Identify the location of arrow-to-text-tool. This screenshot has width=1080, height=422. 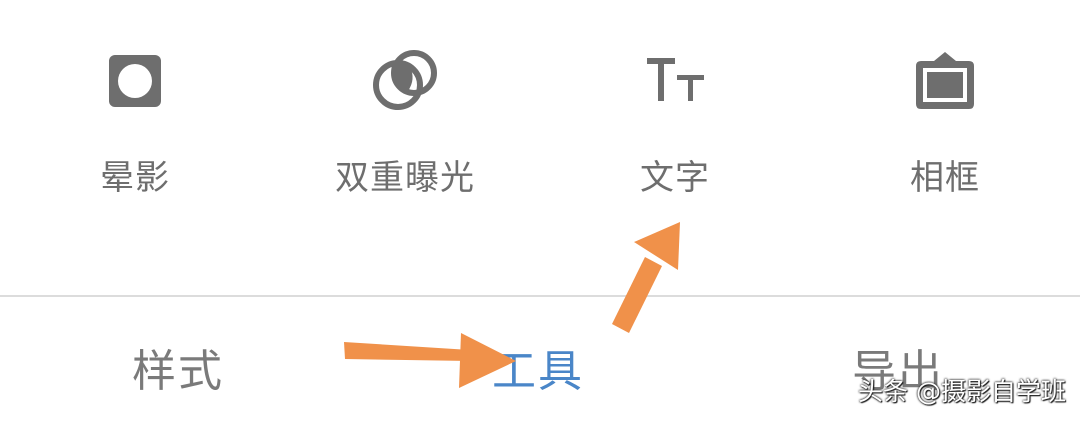
(646, 277).